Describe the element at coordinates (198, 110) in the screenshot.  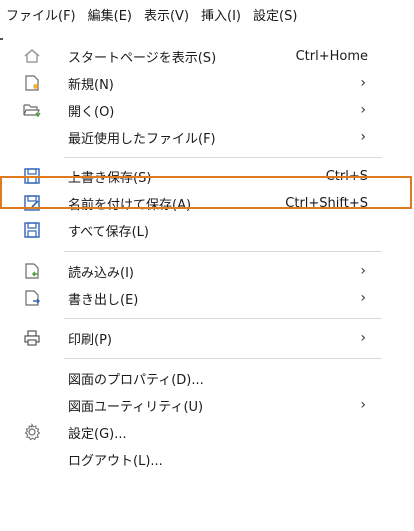
I see `menu-item-open: 開く(O) ›` at that location.